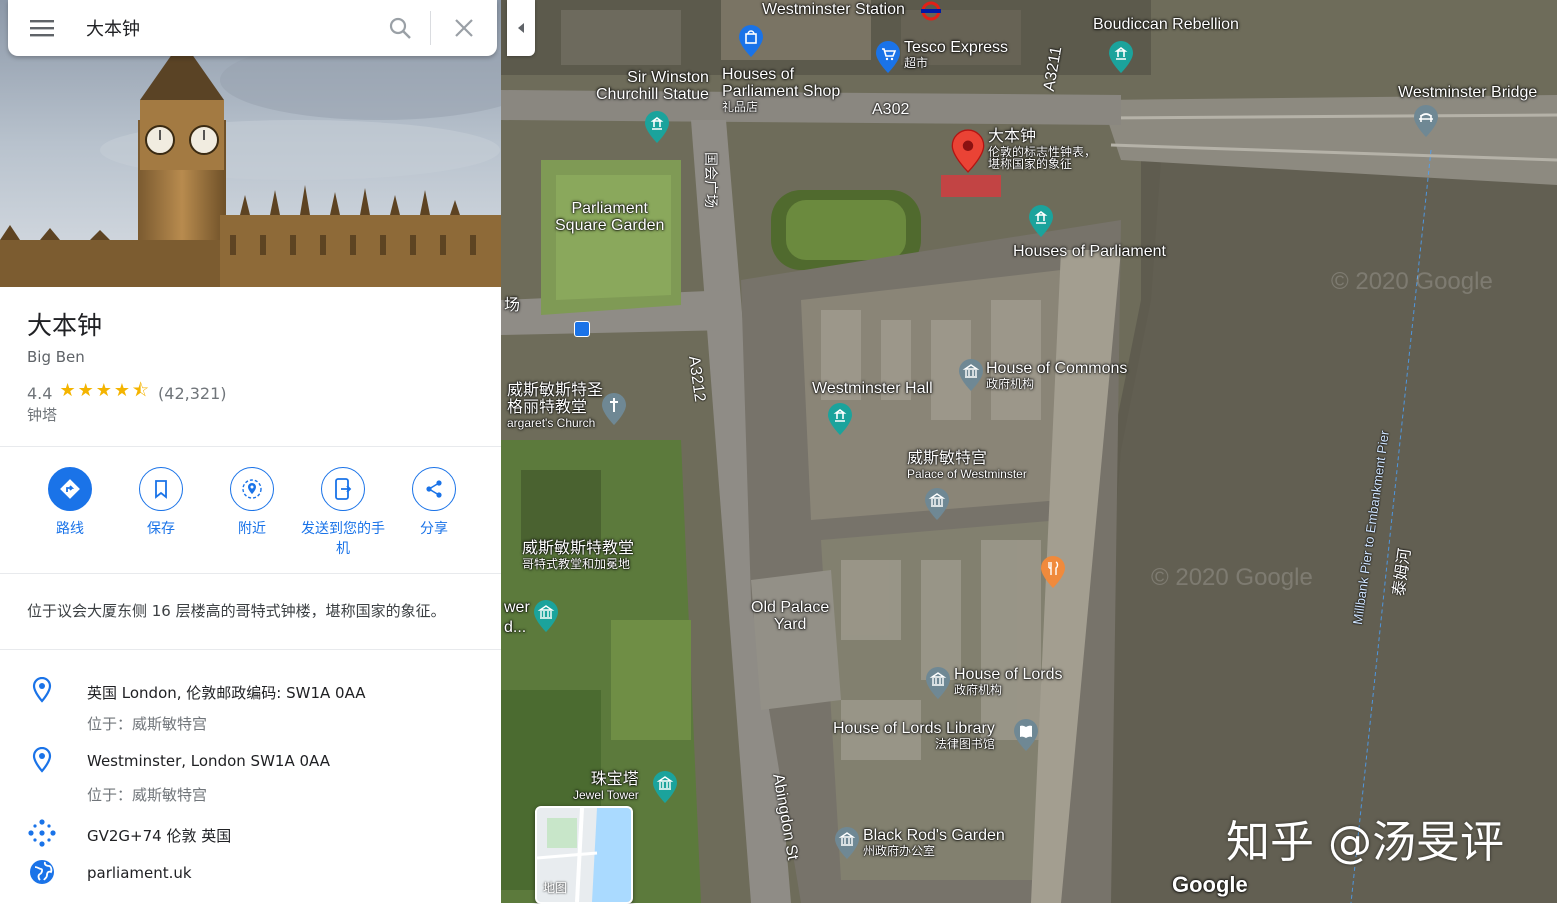 Image resolution: width=1557 pixels, height=904 pixels. What do you see at coordinates (105, 393) in the screenshot?
I see `rating-stars: ★★★★⯪` at bounding box center [105, 393].